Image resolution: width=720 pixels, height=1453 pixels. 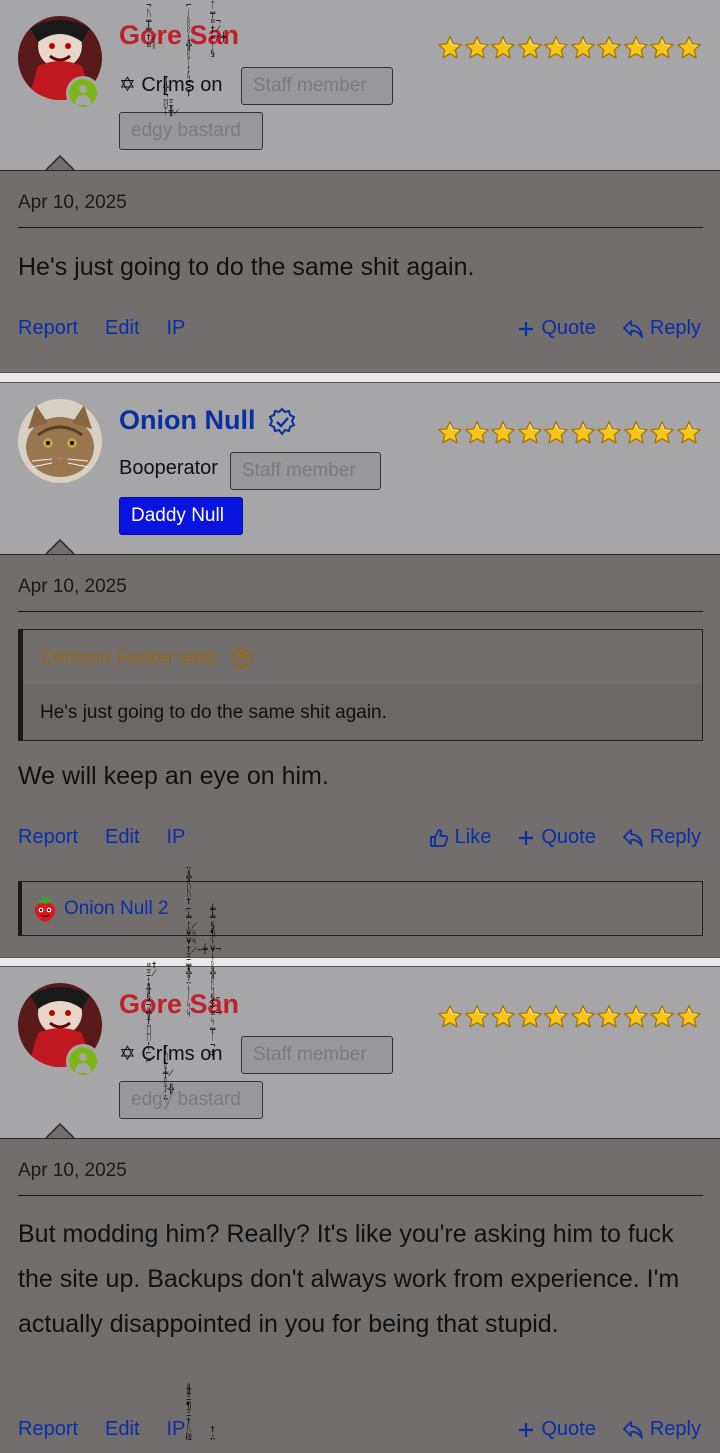 What do you see at coordinates (191, 1100) in the screenshot?
I see `user-banner: edgy bastard` at bounding box center [191, 1100].